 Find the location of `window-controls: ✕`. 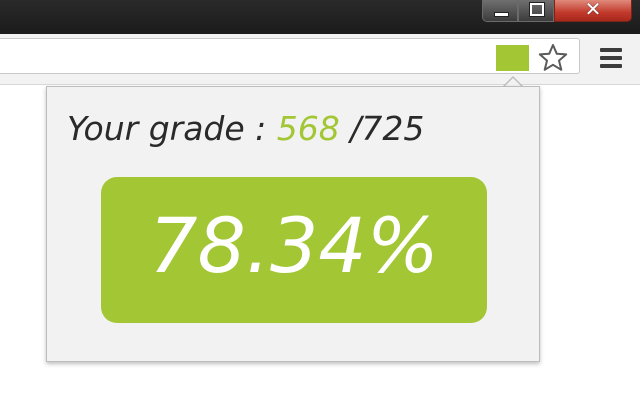

window-controls: ✕ is located at coordinates (557, 11).